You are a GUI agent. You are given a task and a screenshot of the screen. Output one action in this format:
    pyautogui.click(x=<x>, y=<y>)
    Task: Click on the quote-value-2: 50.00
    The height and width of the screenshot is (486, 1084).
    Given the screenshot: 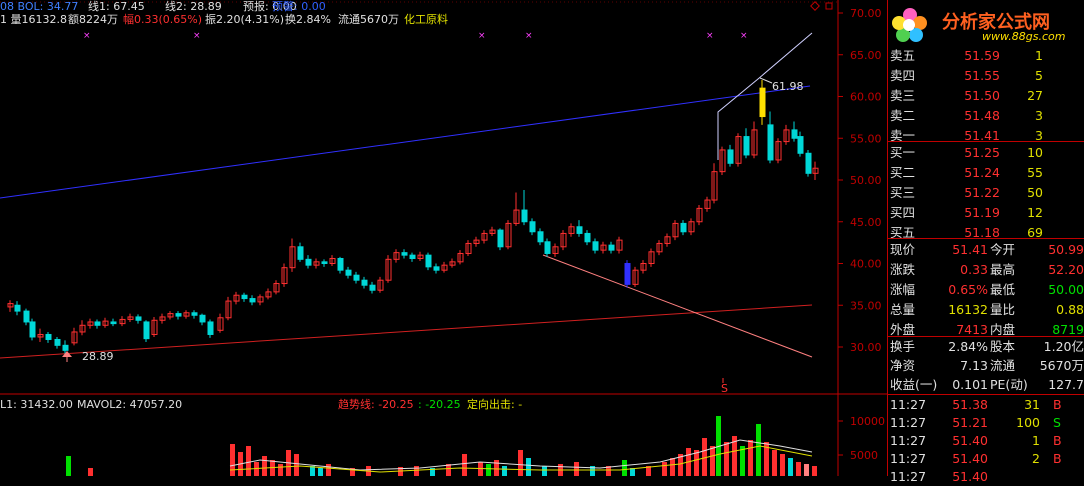 What is the action you would take?
    pyautogui.click(x=1066, y=289)
    